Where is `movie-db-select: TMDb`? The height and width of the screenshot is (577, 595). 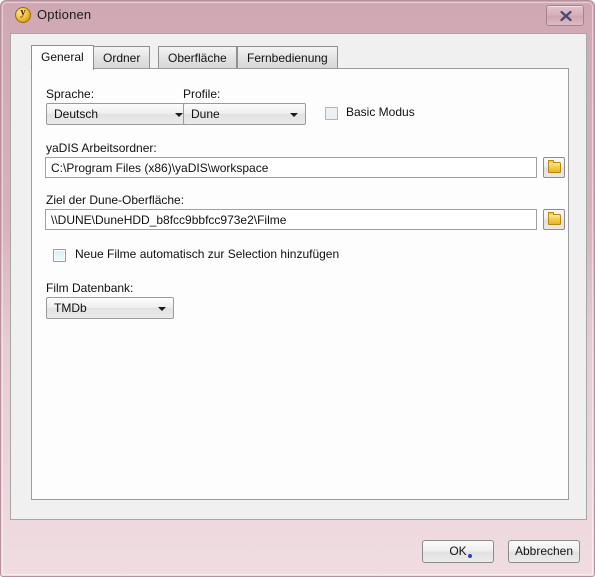
movie-db-select: TMDb is located at coordinates (110, 308).